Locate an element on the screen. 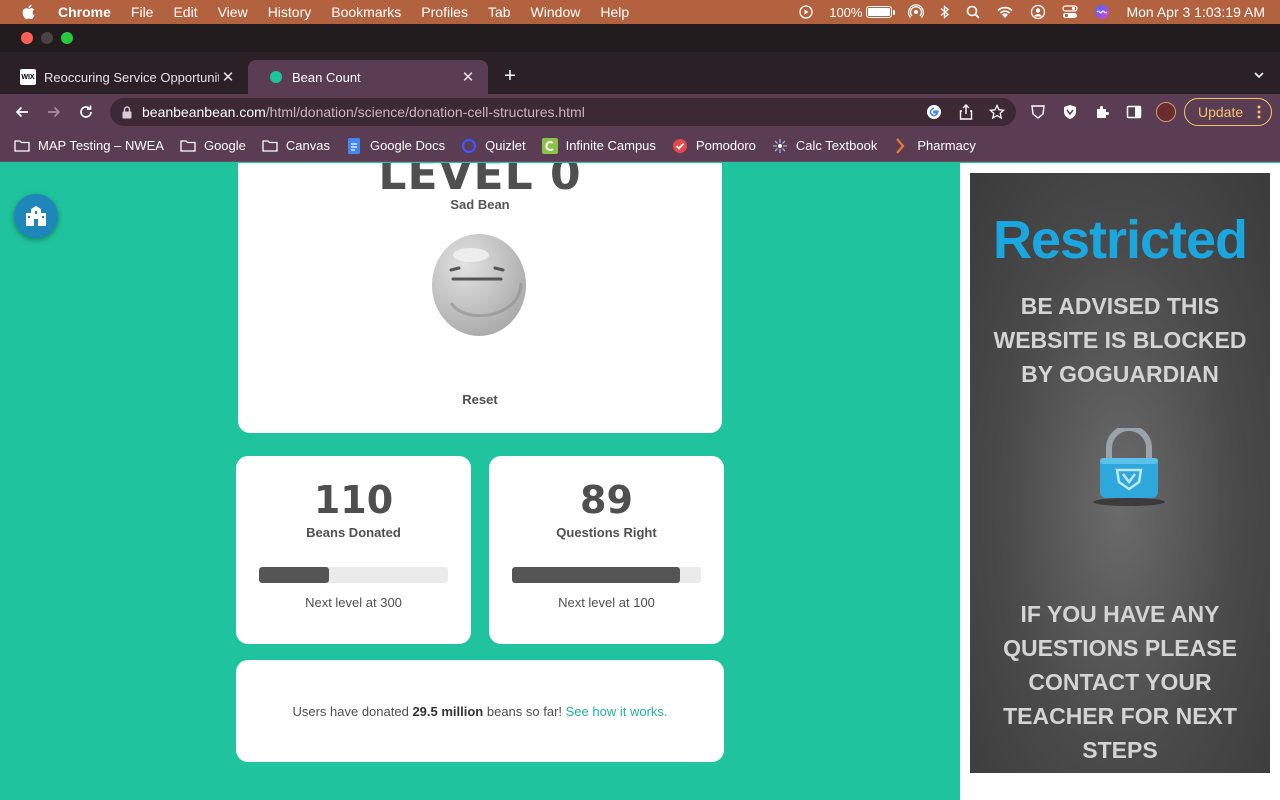 Image resolution: width=1280 pixels, height=800 pixels. tab-title: Reoccuring Service Opportunit is located at coordinates (131, 77).